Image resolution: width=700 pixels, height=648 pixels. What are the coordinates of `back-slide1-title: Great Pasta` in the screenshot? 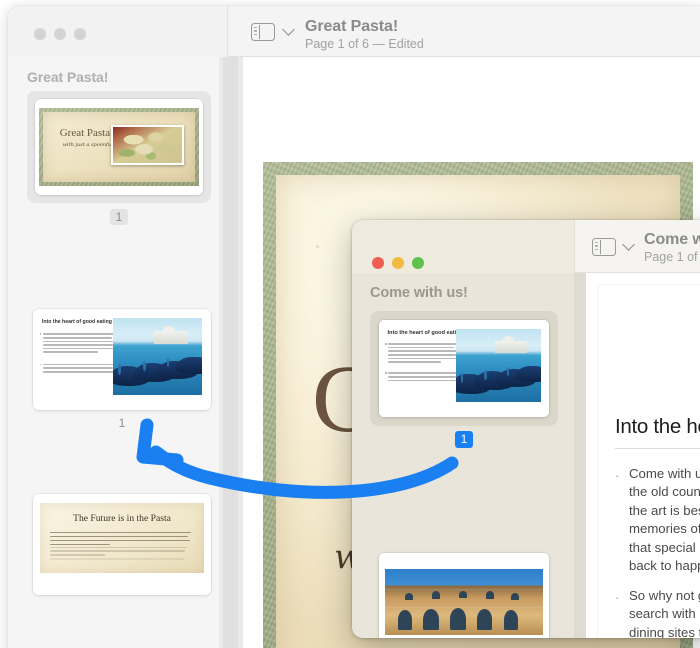 It's located at (85, 133).